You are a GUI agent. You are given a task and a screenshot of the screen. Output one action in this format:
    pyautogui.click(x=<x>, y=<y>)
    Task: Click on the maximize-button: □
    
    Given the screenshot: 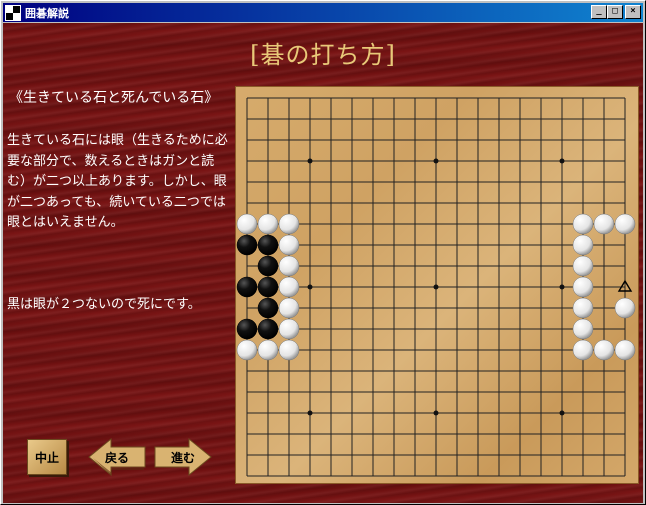 What is the action you would take?
    pyautogui.click(x=615, y=12)
    